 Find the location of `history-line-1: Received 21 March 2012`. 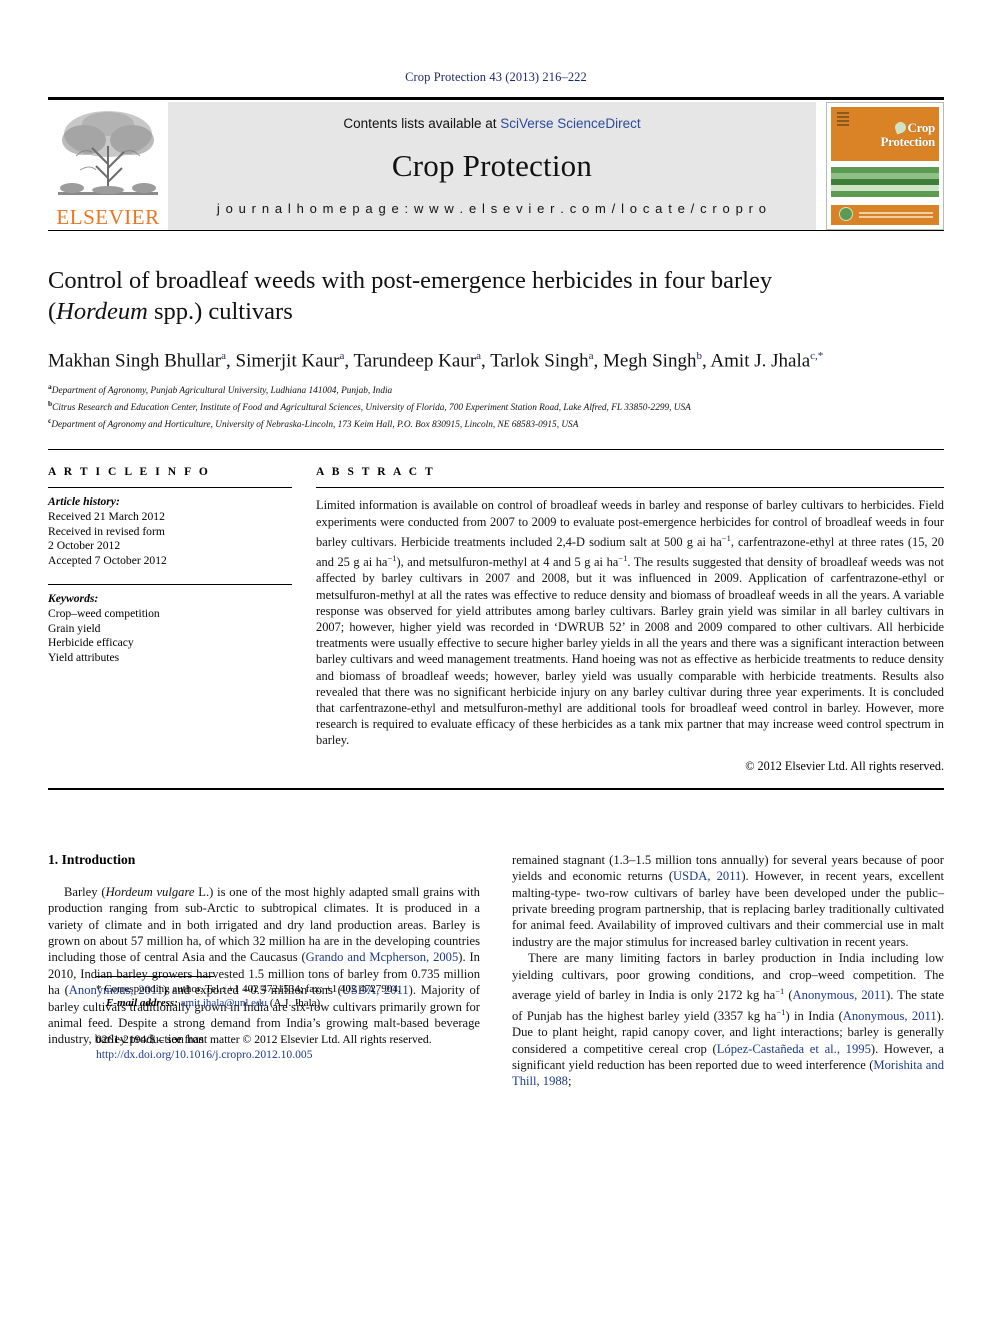

history-line-1: Received 21 March 2012 is located at coordinates (106, 516).